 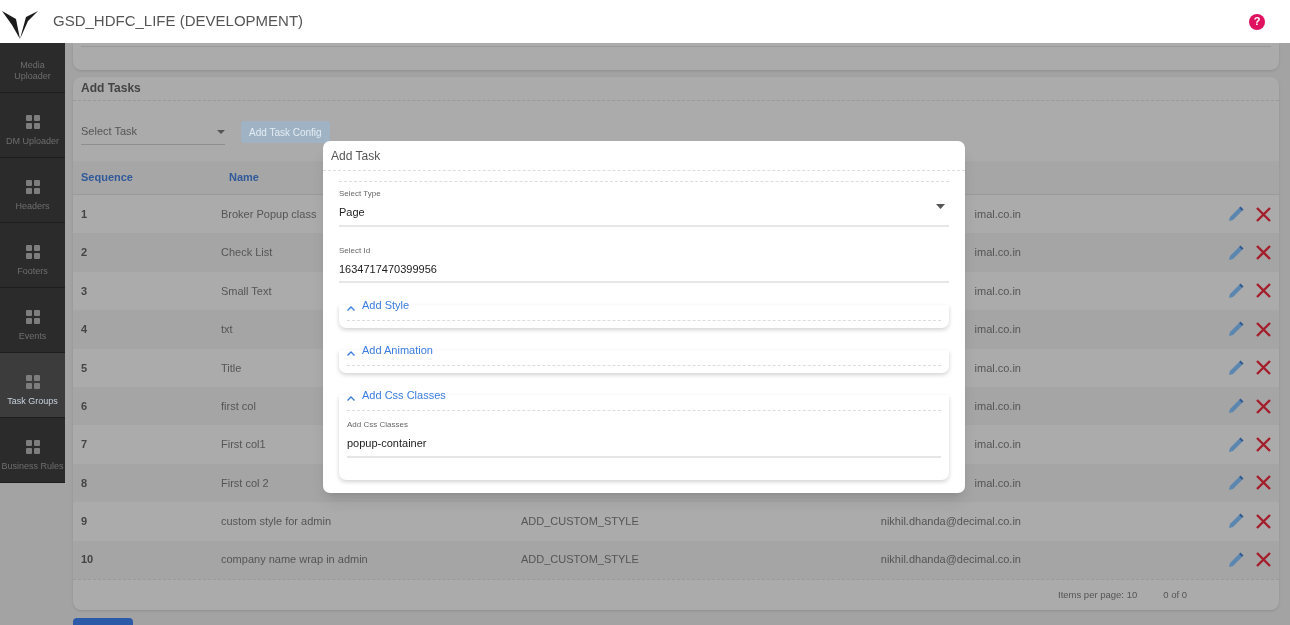 I want to click on help-icon: ?, so click(x=1257, y=21).